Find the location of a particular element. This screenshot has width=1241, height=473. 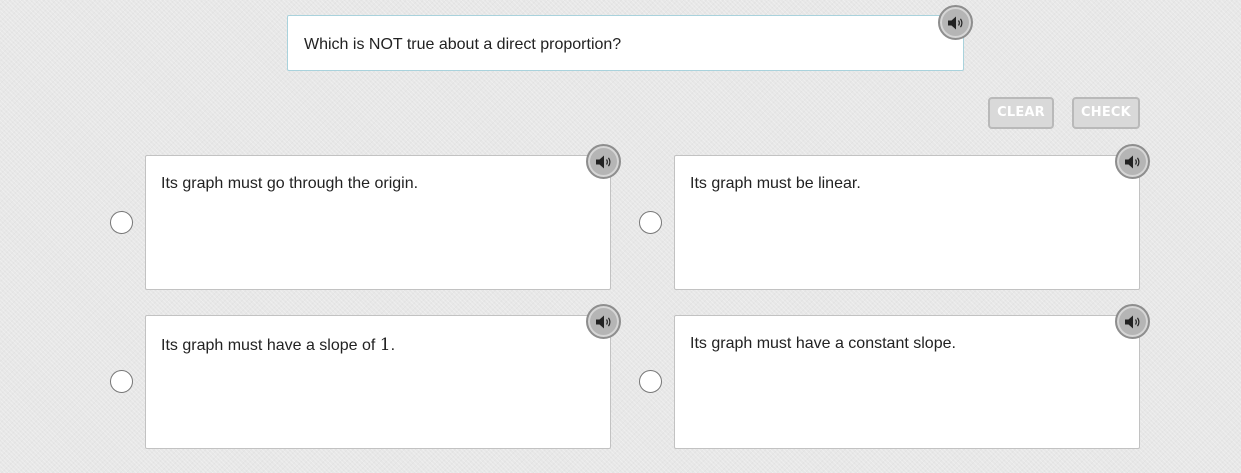

option-3-radio is located at coordinates (121, 381).